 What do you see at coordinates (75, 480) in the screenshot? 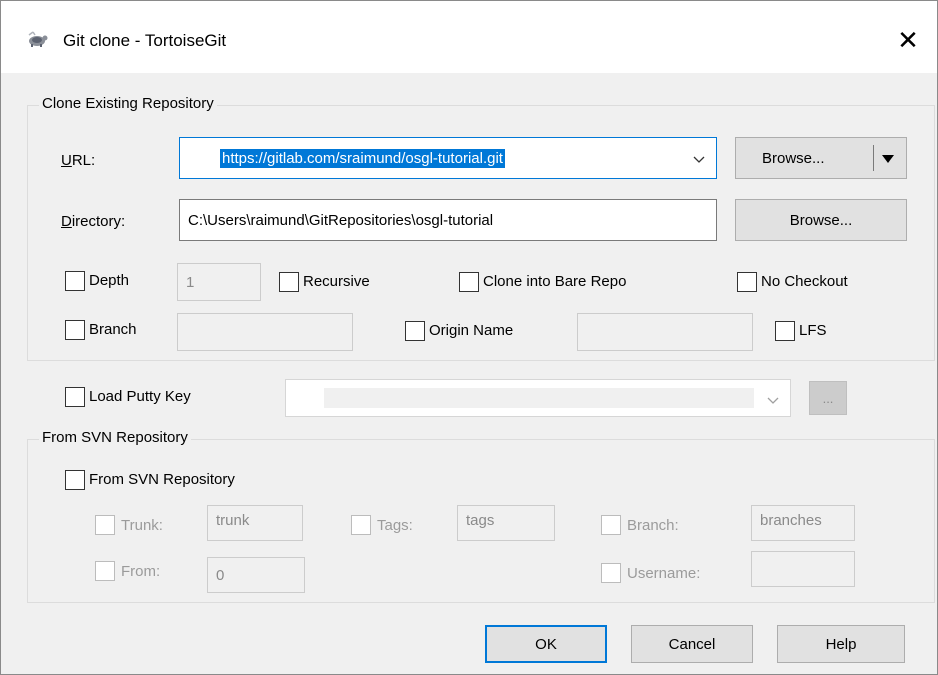
I see `from-svn-checkbox` at bounding box center [75, 480].